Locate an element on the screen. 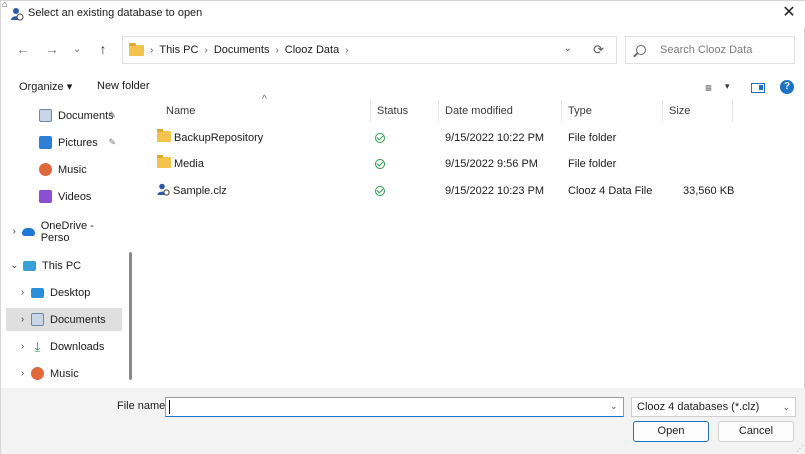 This screenshot has height=454, width=805. nav-item-videos: Videos is located at coordinates (64, 196).